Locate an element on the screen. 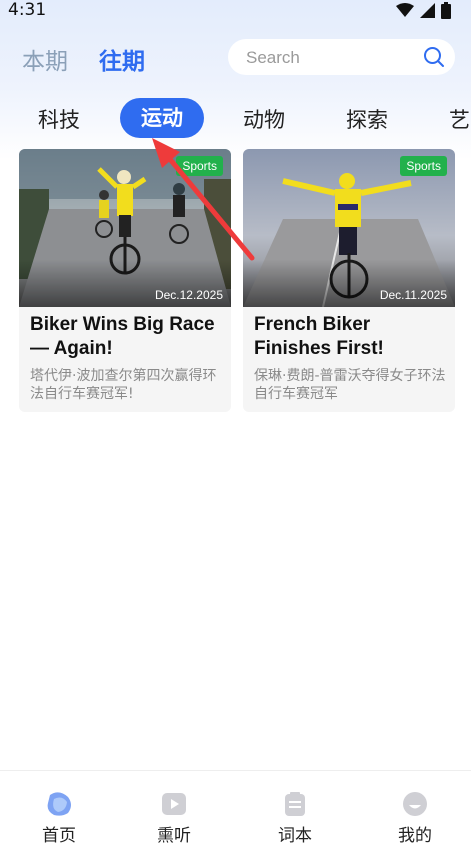  cellular-signal-icon is located at coordinates (427, 10).